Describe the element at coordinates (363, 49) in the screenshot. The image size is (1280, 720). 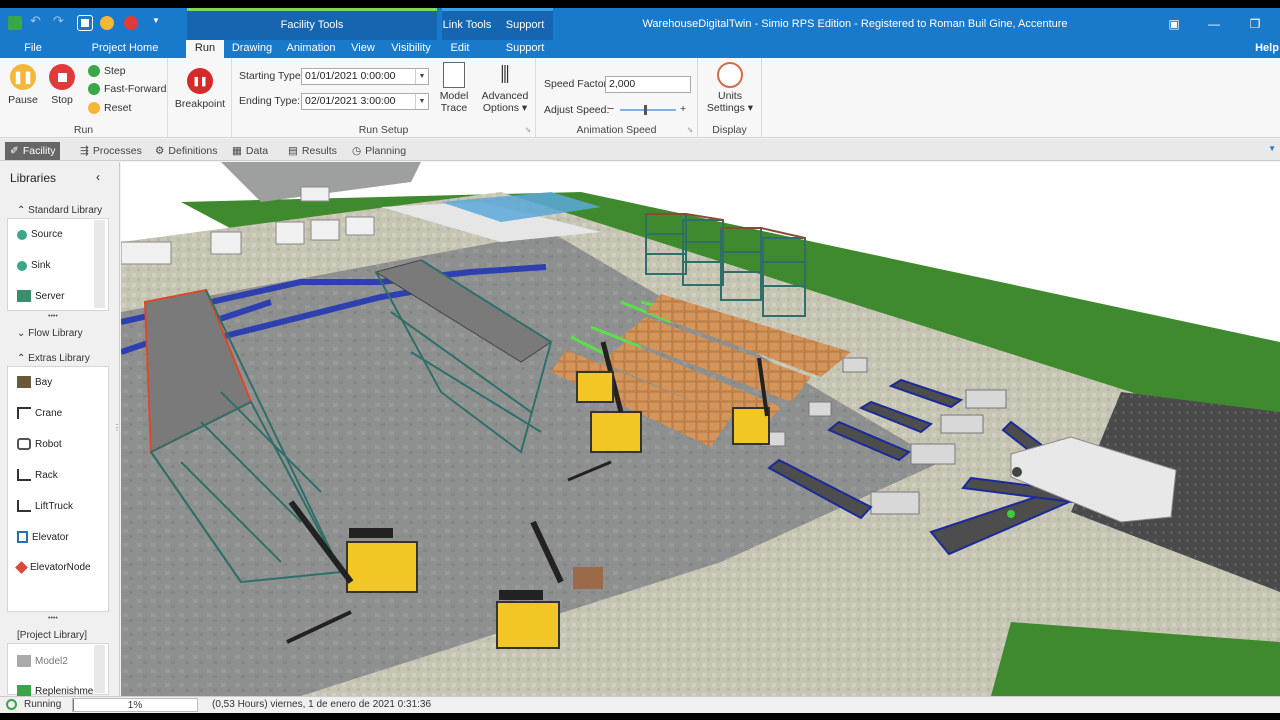
I see `tab-view: View` at that location.